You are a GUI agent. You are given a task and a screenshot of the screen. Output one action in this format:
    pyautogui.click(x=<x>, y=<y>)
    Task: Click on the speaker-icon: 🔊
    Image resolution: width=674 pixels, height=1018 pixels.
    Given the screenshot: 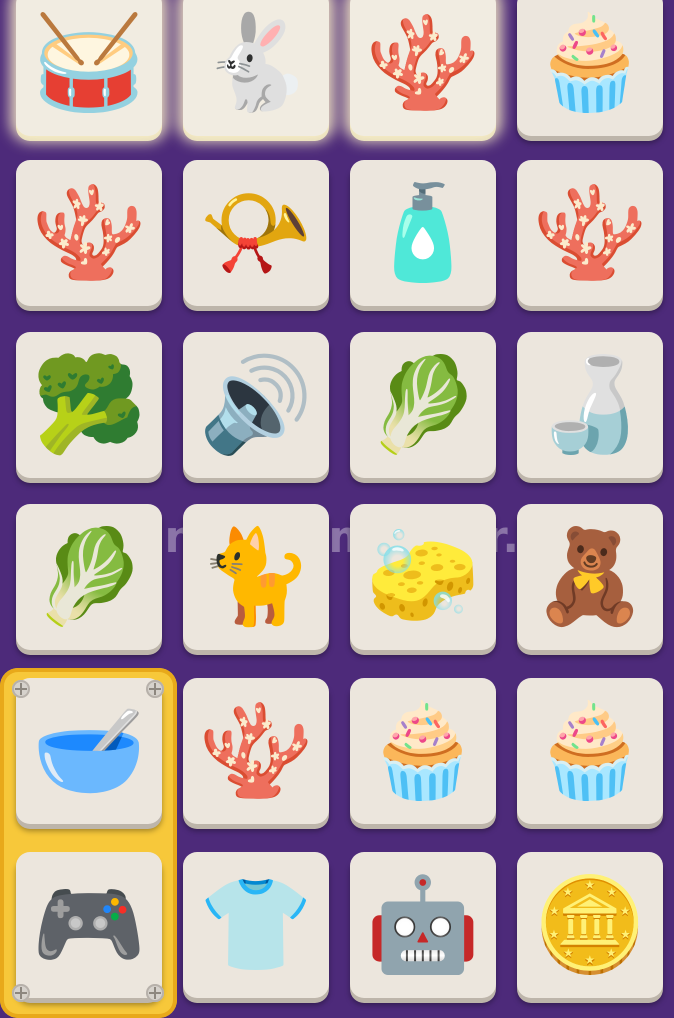 What is the action you would take?
    pyautogui.click(x=256, y=404)
    